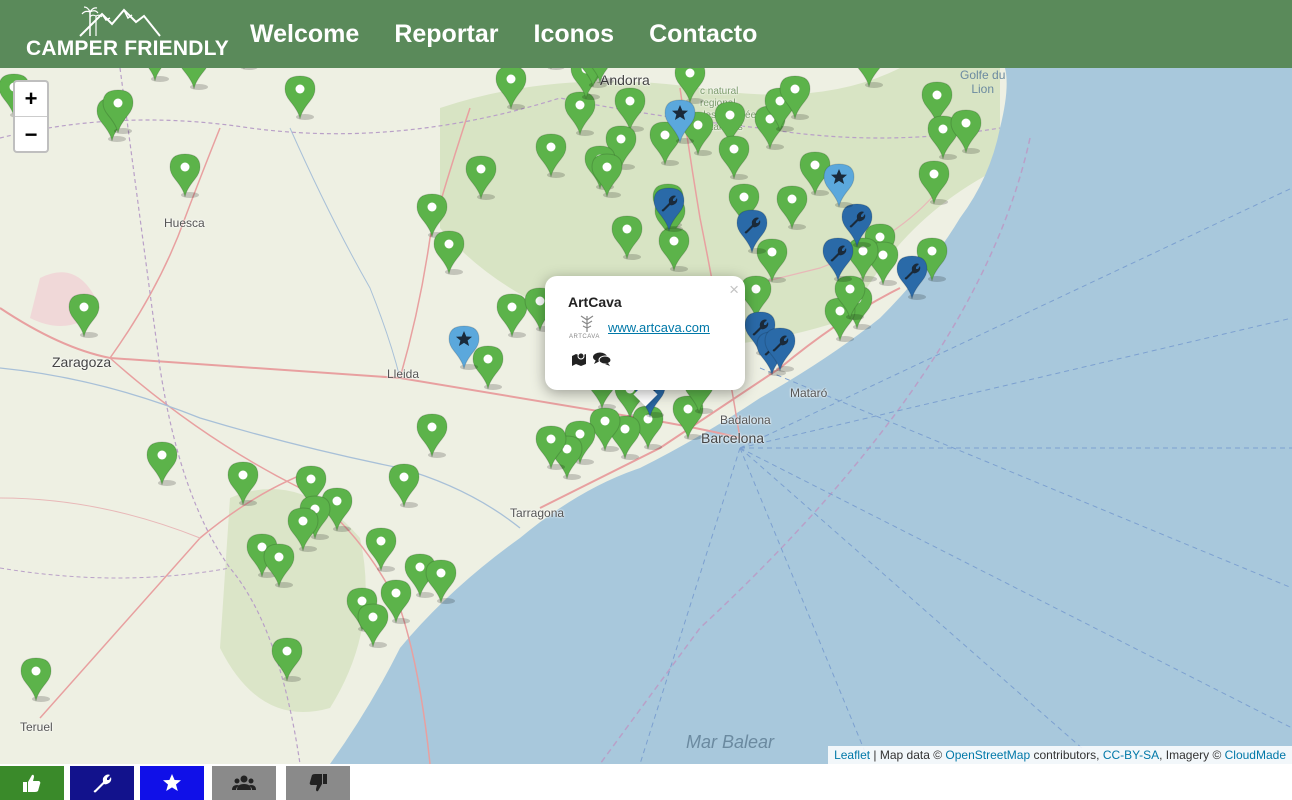 The image size is (1292, 800). Describe the element at coordinates (1255, 755) in the screenshot. I see `cloudmade-link: CloudMade` at that location.